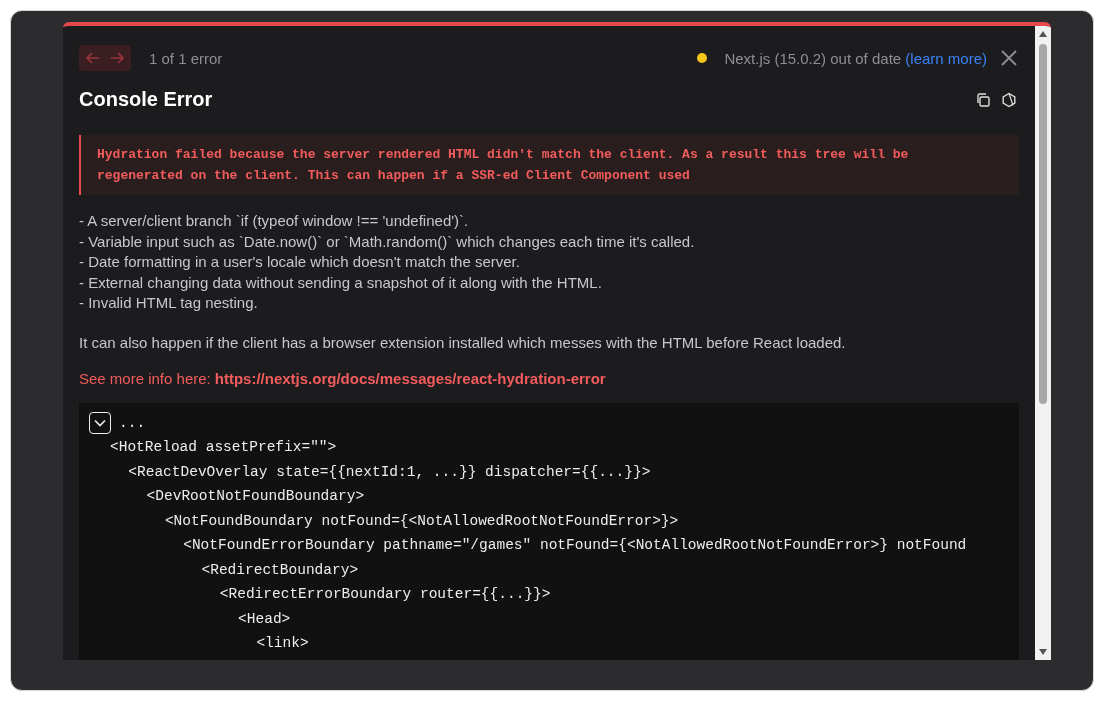 This screenshot has height=701, width=1104. I want to click on dialog-title: Console Error, so click(146, 99).